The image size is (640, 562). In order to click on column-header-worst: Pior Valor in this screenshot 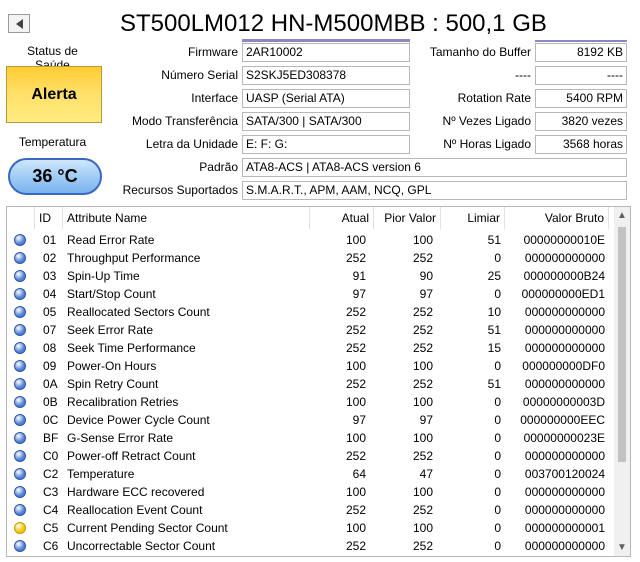, I will do `click(407, 218)`.